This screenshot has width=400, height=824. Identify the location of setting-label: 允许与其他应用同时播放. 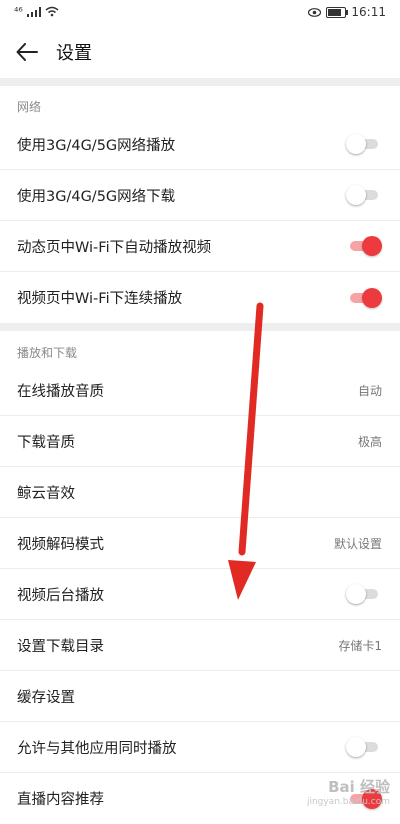
(97, 748).